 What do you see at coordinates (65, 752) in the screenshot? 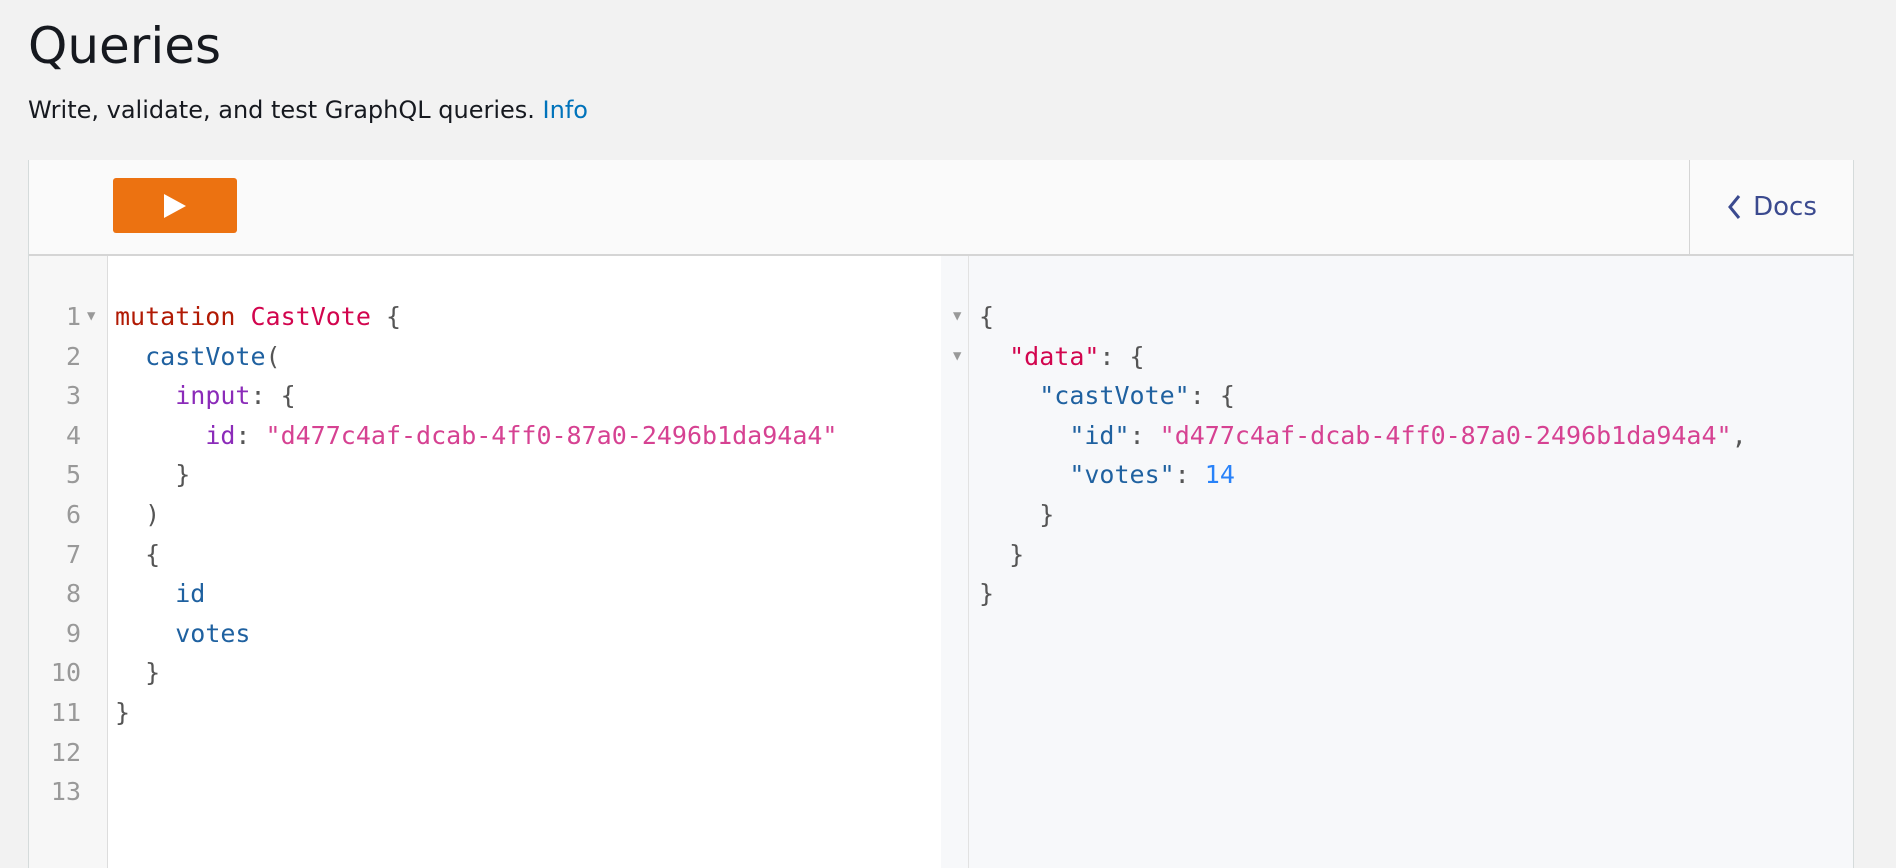
I see `line-number: 12` at bounding box center [65, 752].